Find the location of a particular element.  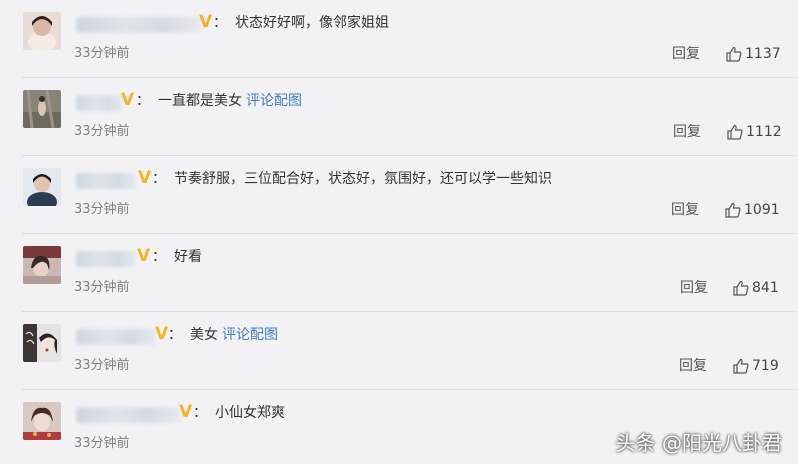

comment-body: 节奏舒服，三位配合好，状态好，氛围好，还可以学一些知识 is located at coordinates (363, 179).